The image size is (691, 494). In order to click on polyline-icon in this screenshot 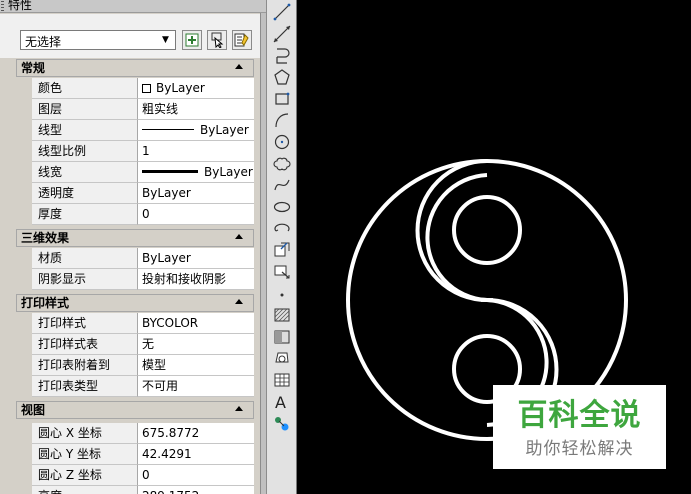, I will do `click(282, 56)`.